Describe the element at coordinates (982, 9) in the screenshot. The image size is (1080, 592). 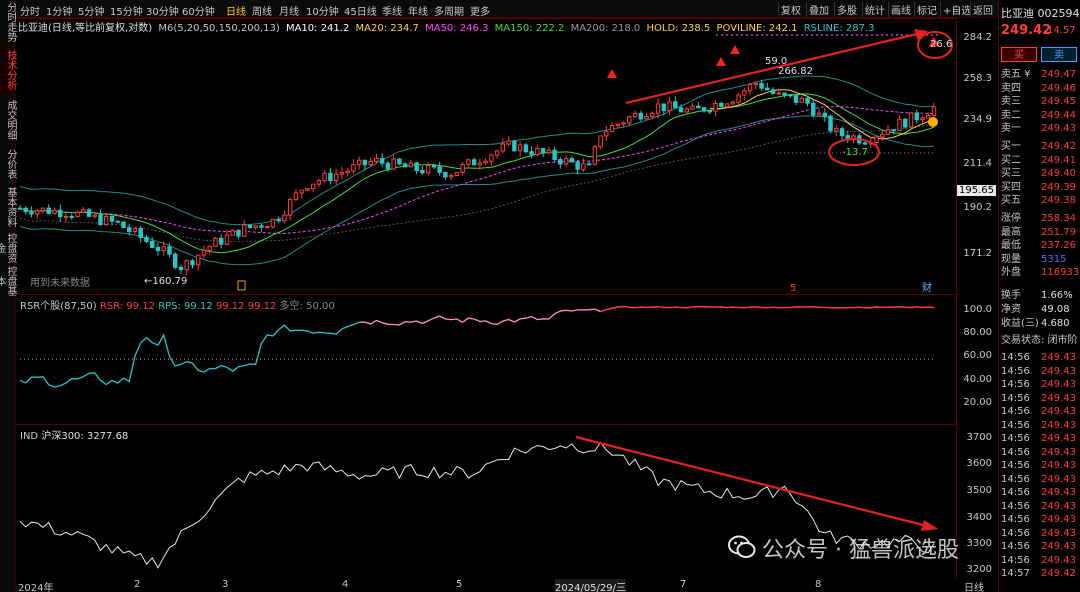
I see `back-button: 返回` at that location.